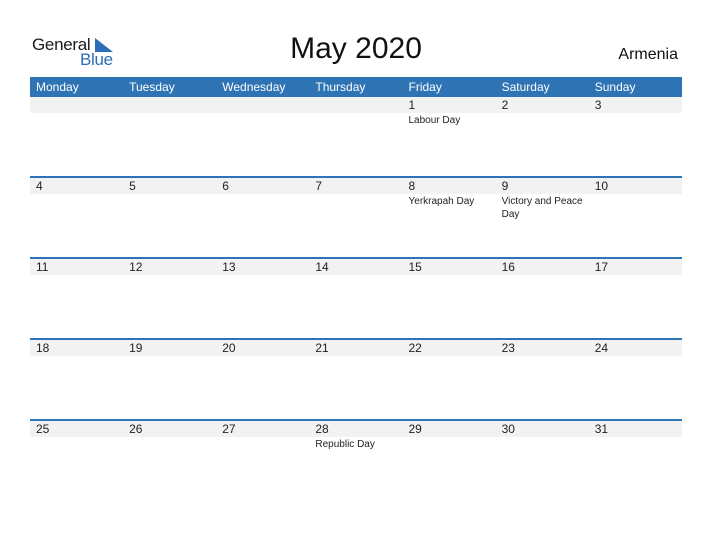  I want to click on weekday-saturday: Saturday, so click(525, 87).